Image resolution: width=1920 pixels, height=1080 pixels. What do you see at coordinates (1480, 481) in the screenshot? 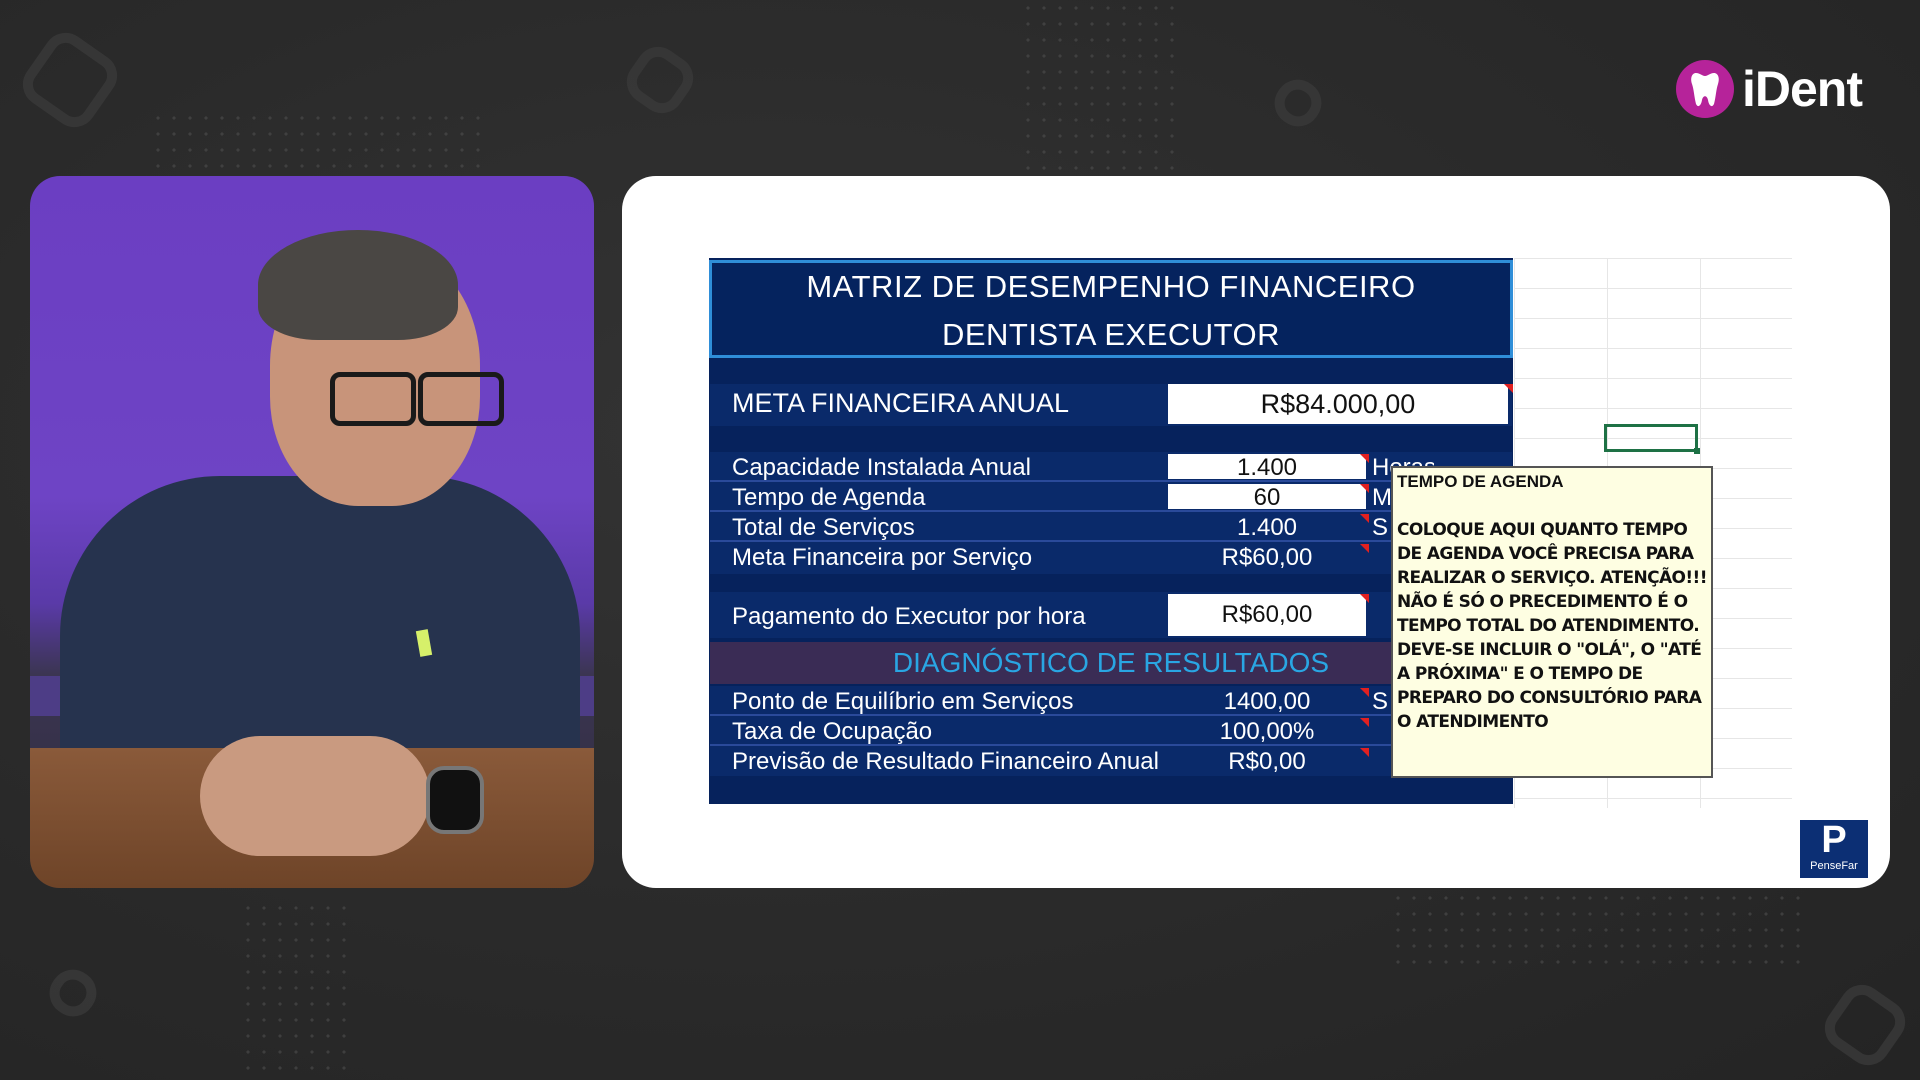
I see `comment-title: TEMPO DE AGENDA` at bounding box center [1480, 481].